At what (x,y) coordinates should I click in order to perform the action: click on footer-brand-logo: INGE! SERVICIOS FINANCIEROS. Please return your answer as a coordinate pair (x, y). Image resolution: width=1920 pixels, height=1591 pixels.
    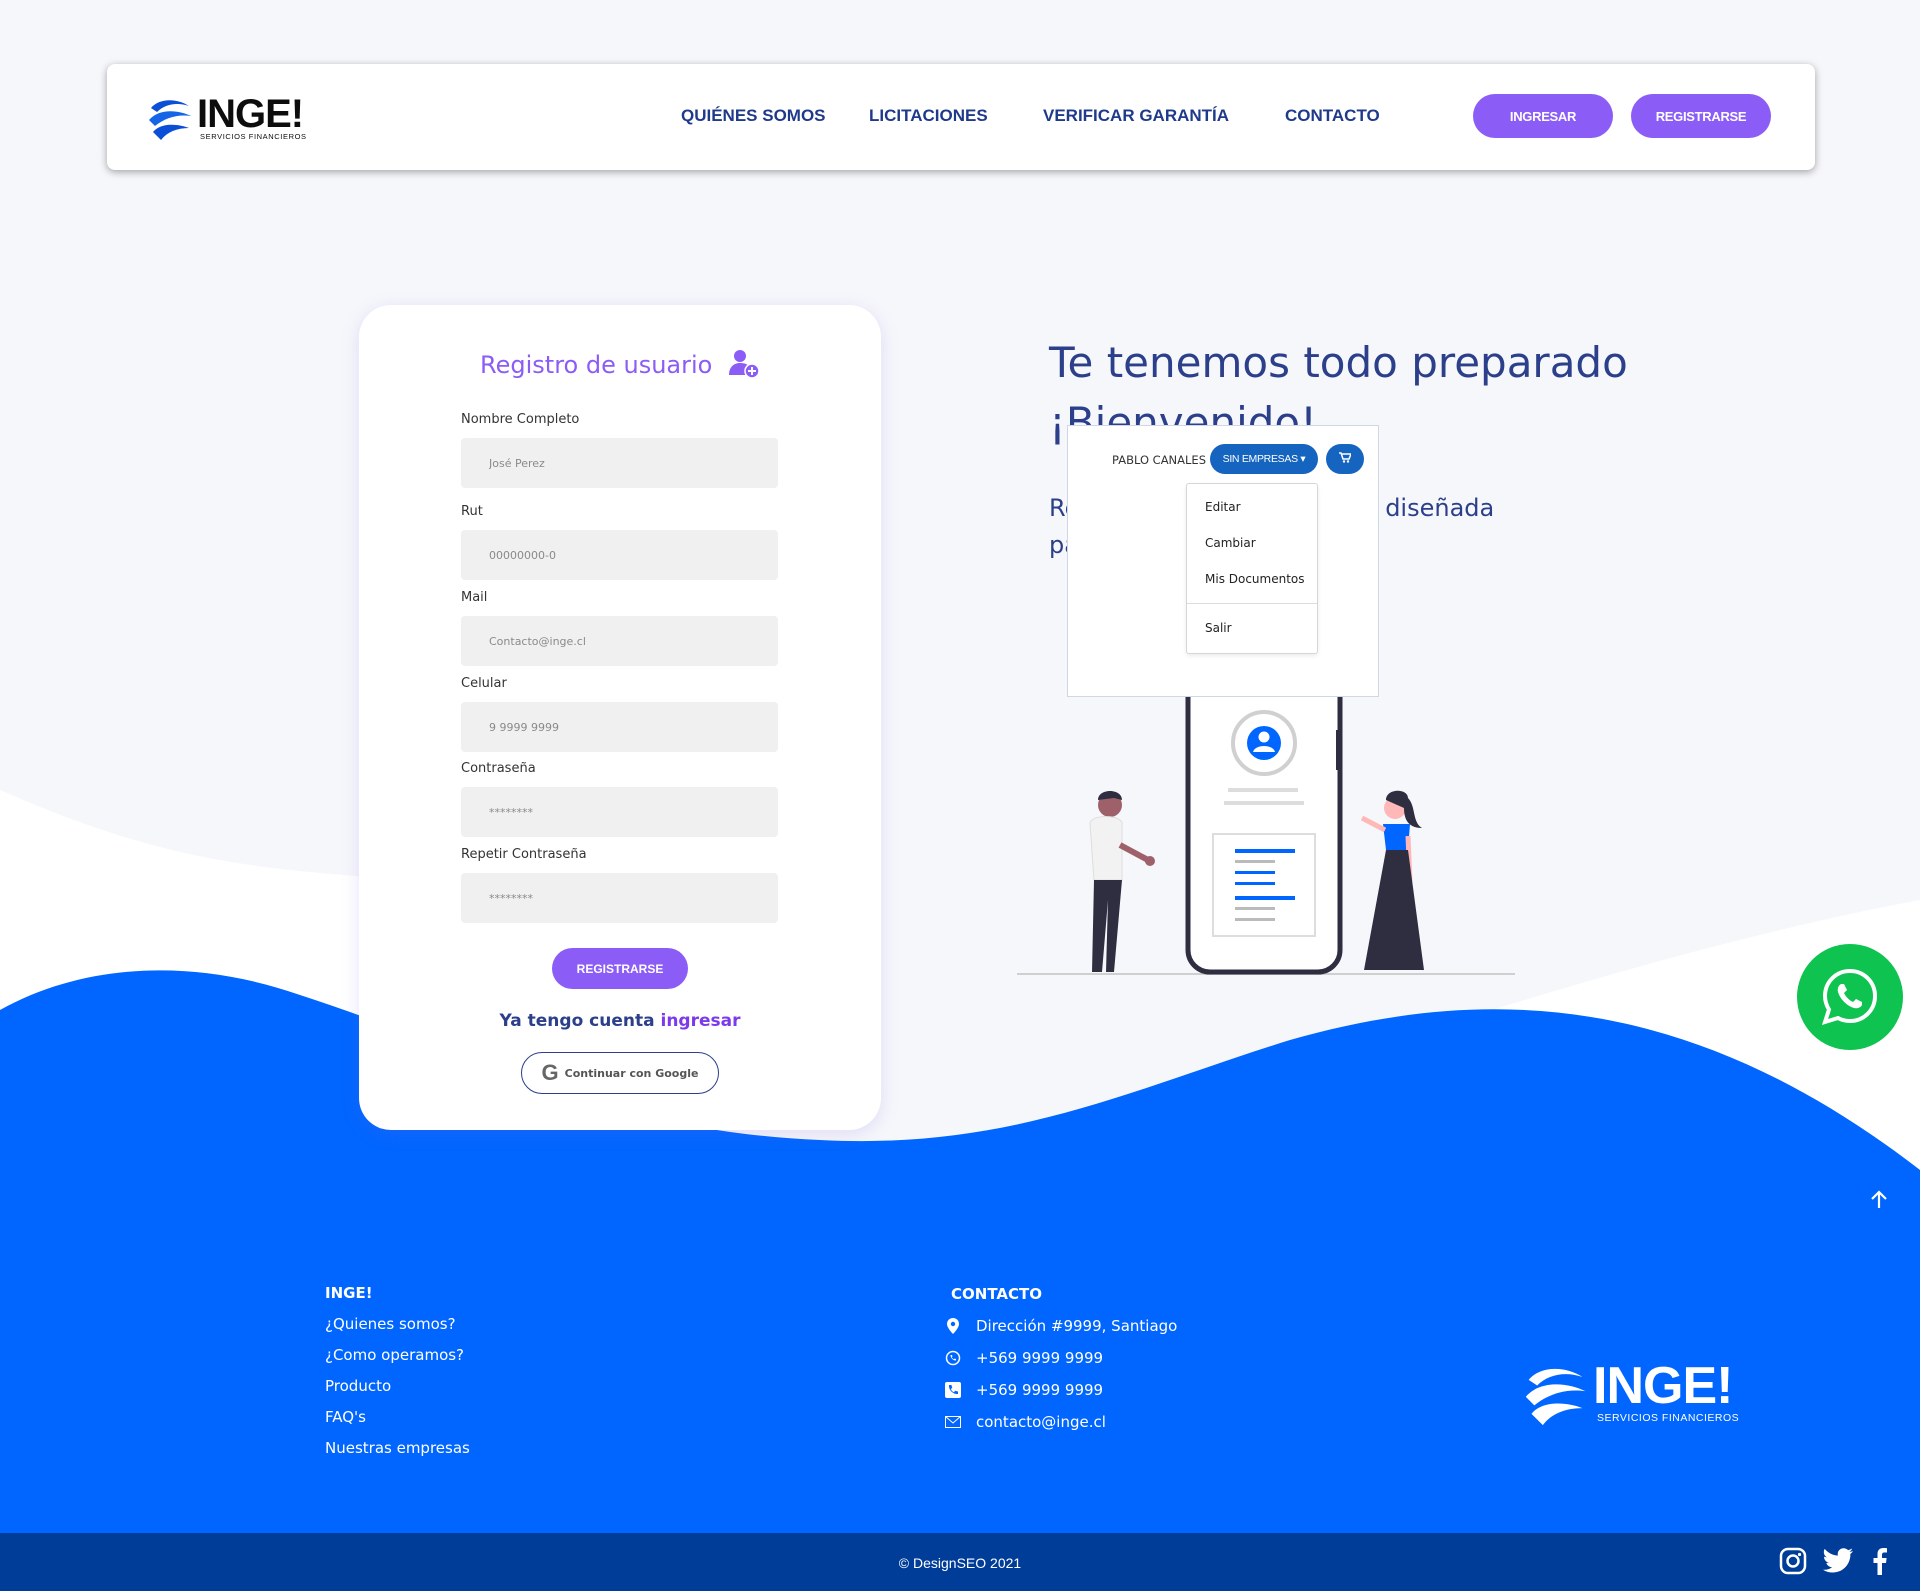
    Looking at the image, I should click on (1635, 1393).